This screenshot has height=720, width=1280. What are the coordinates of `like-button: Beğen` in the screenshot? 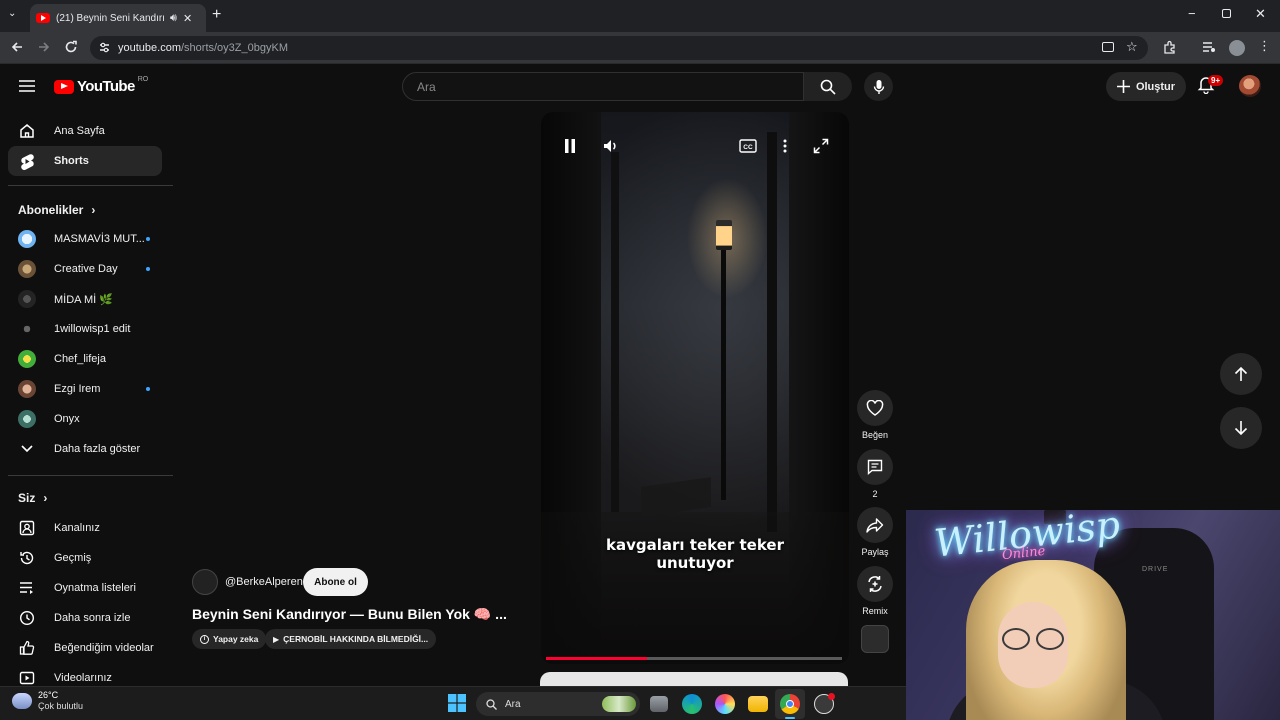 It's located at (875, 415).